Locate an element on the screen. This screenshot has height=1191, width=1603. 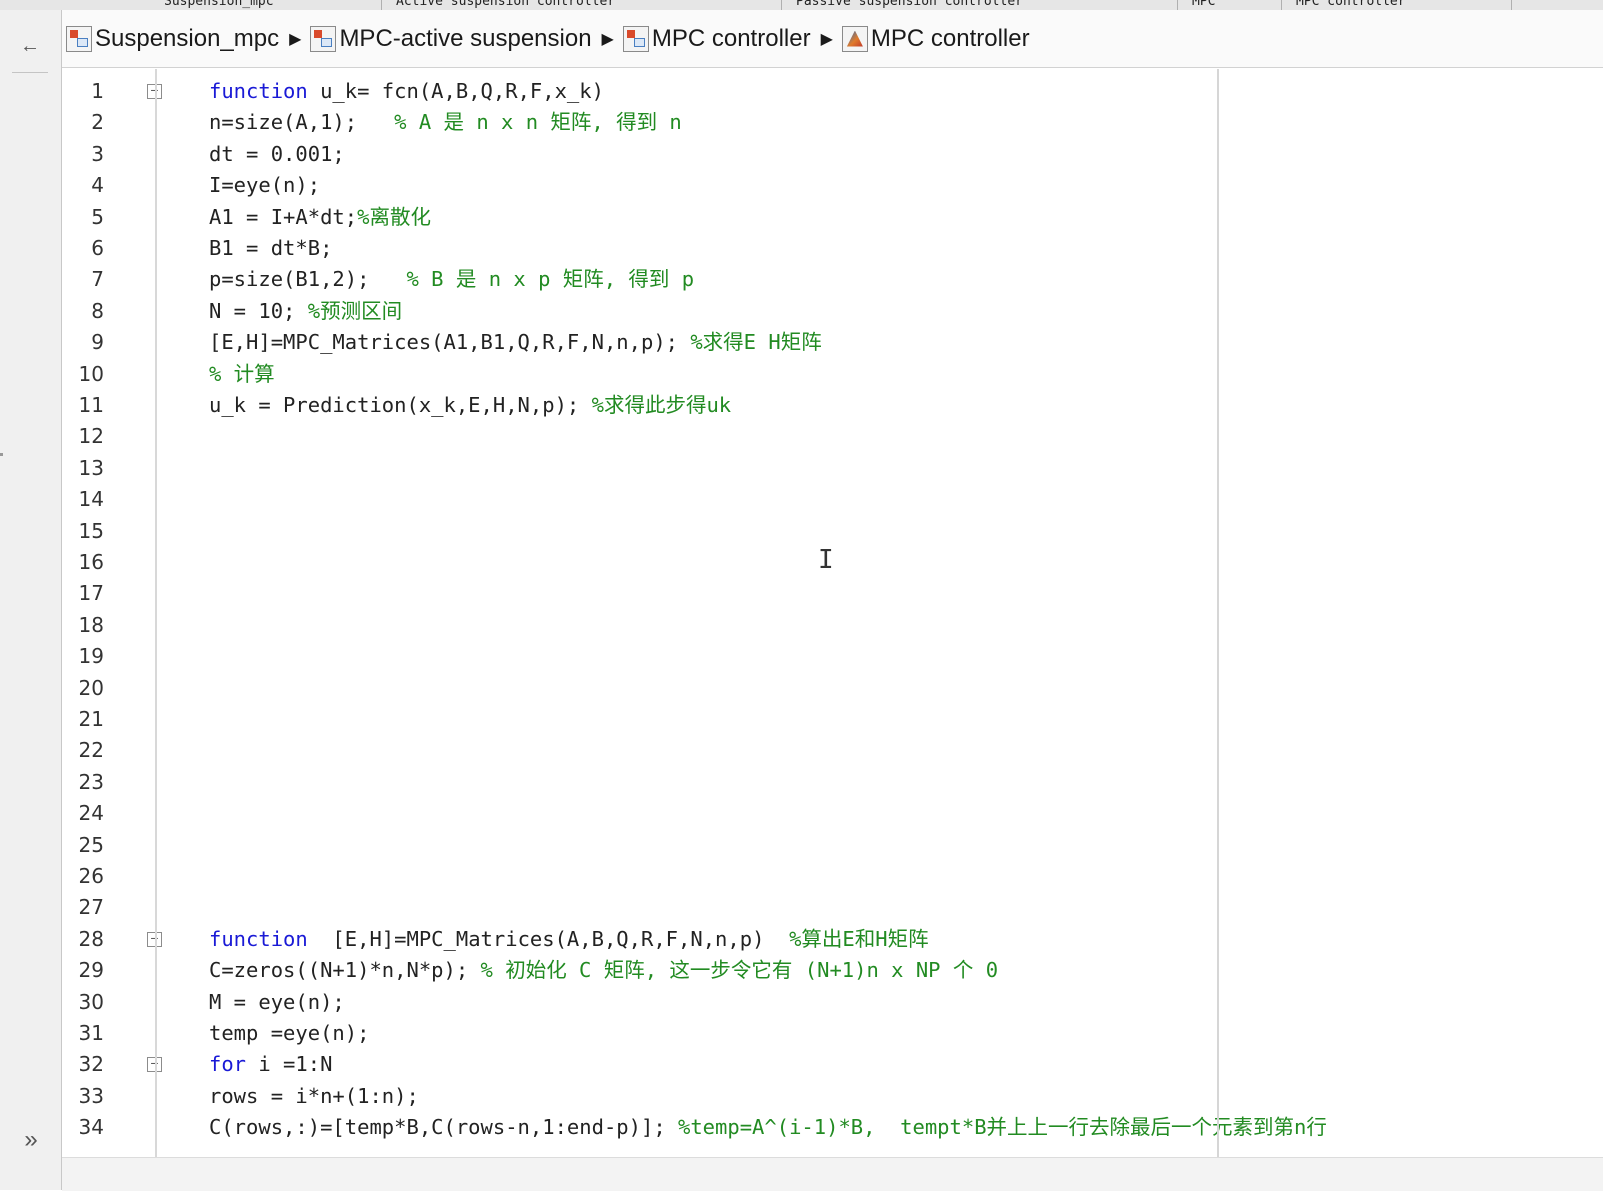
text-cursor-icon: I is located at coordinates (826, 560).